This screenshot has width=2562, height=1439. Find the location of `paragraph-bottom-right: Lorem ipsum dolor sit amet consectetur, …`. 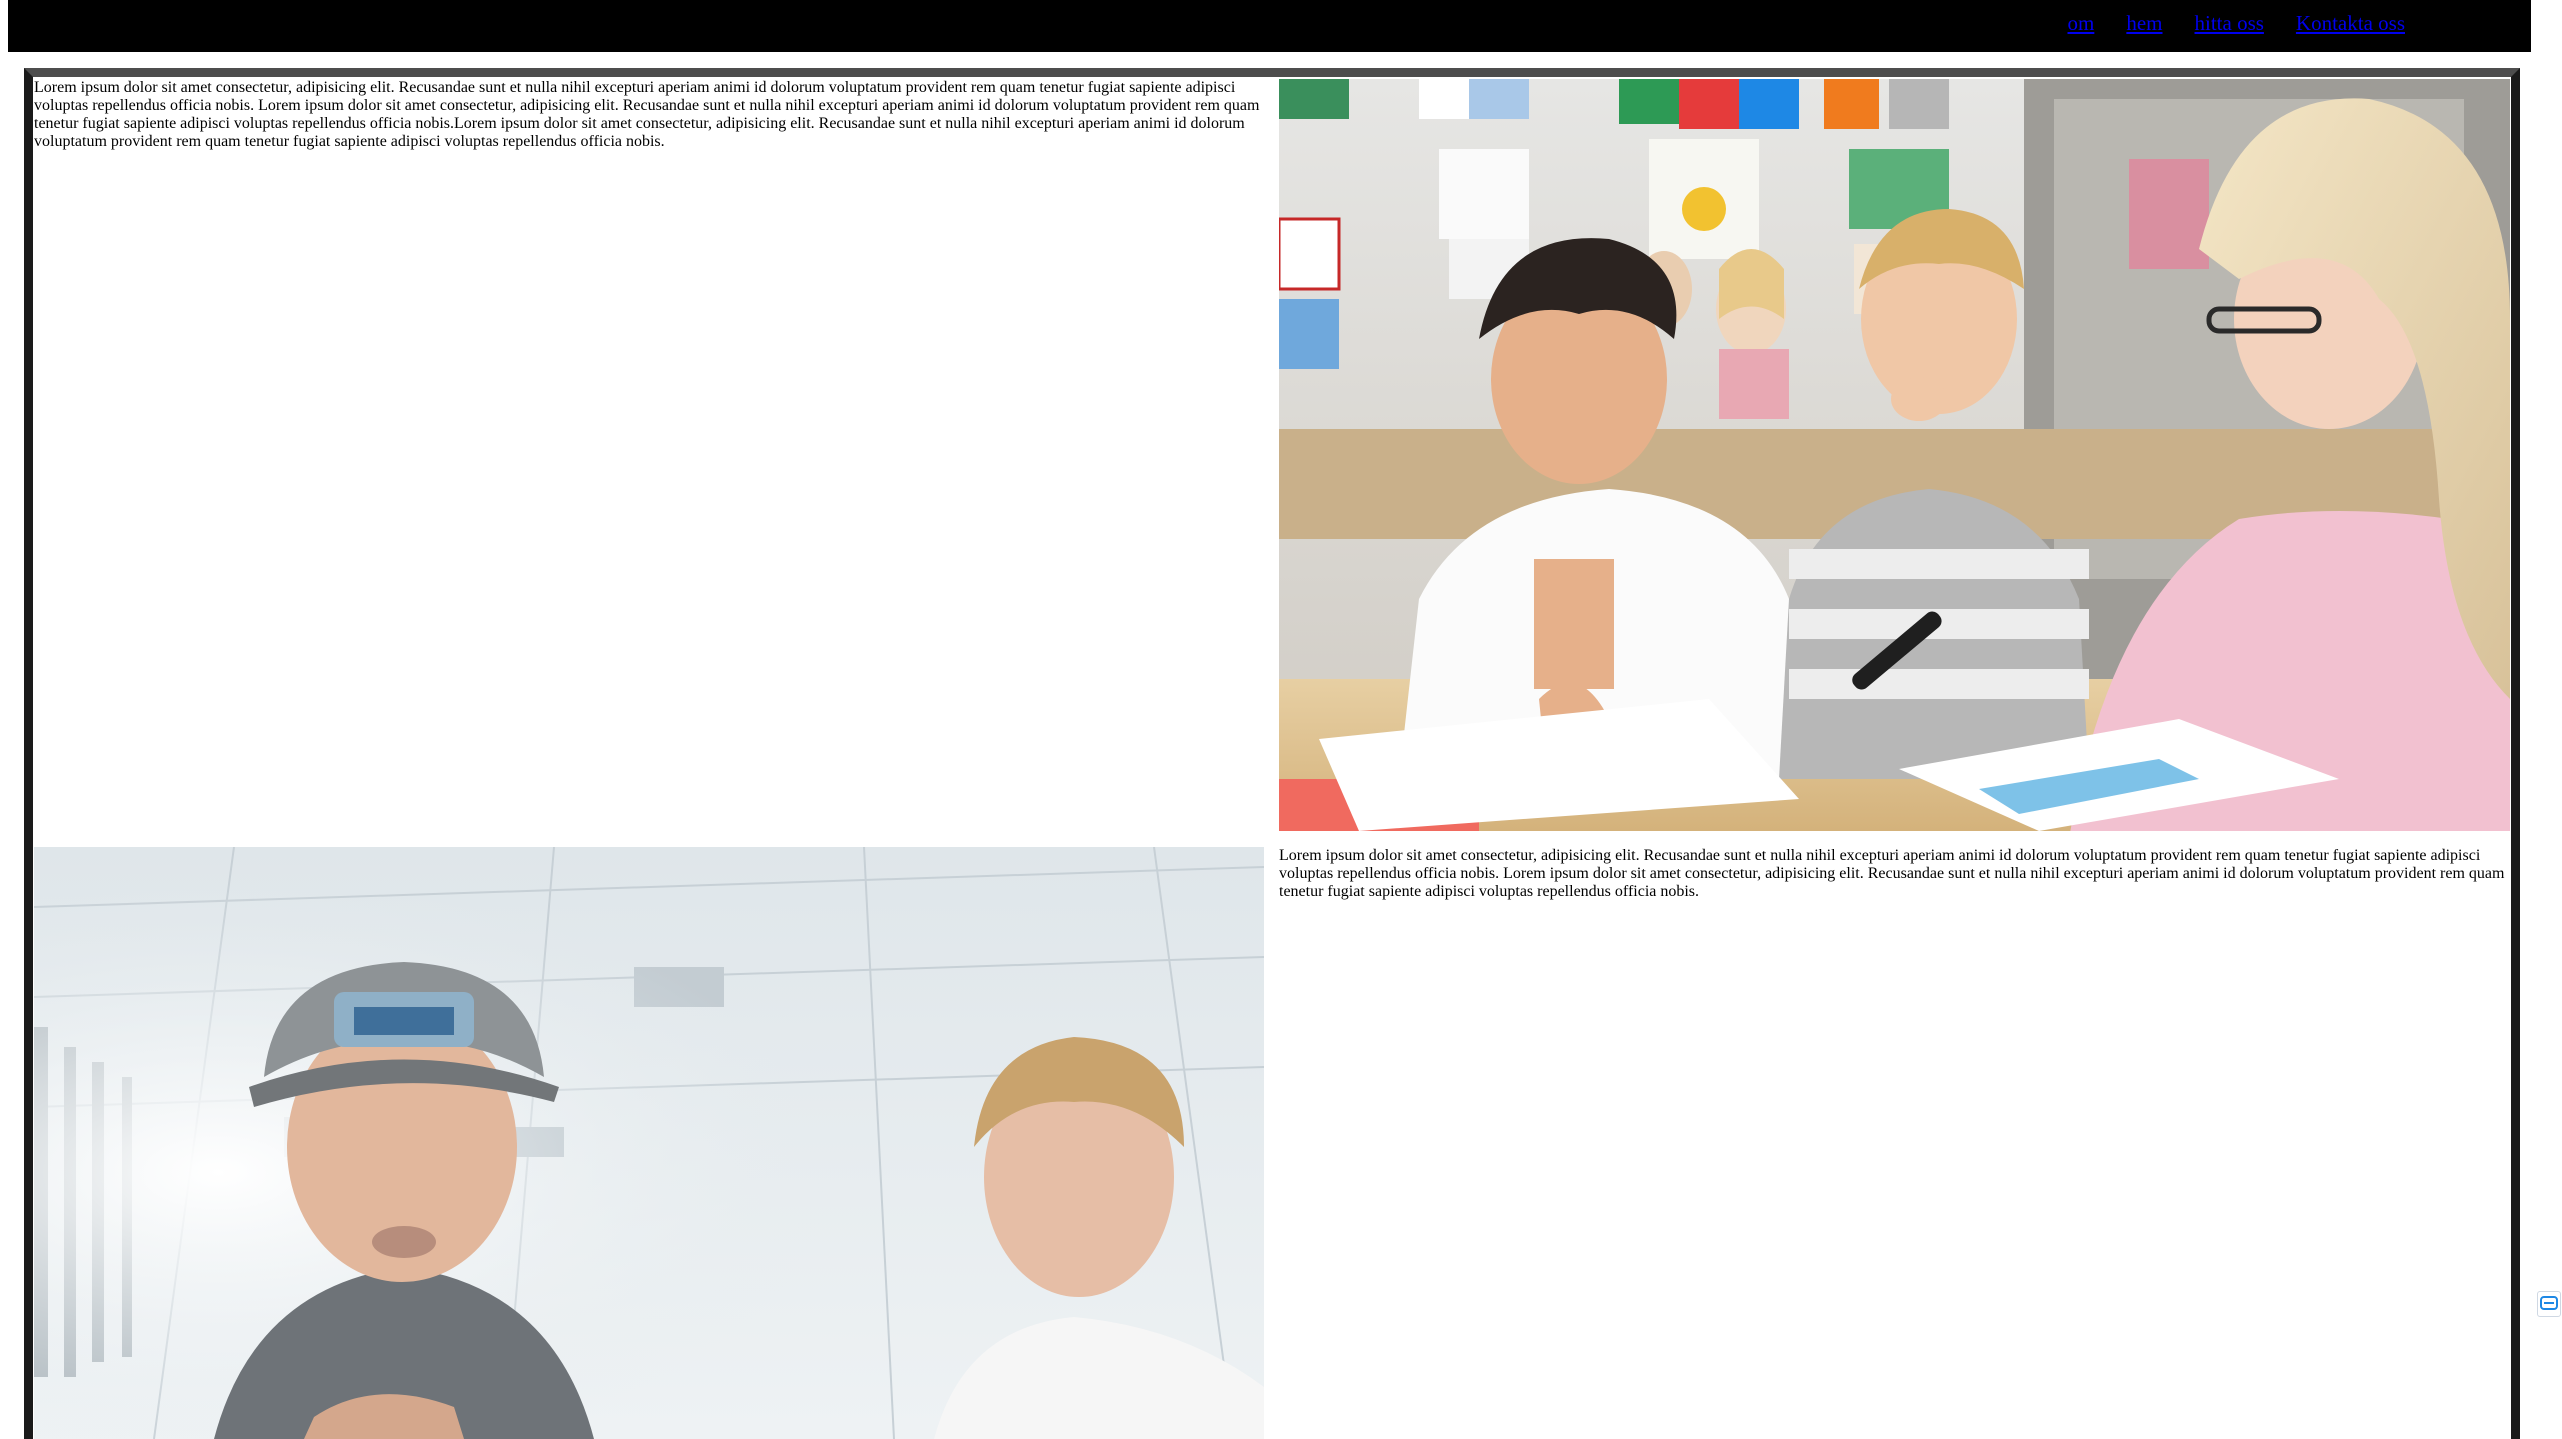

paragraph-bottom-right: Lorem ipsum dolor sit amet consectetur, … is located at coordinates (1892, 873).